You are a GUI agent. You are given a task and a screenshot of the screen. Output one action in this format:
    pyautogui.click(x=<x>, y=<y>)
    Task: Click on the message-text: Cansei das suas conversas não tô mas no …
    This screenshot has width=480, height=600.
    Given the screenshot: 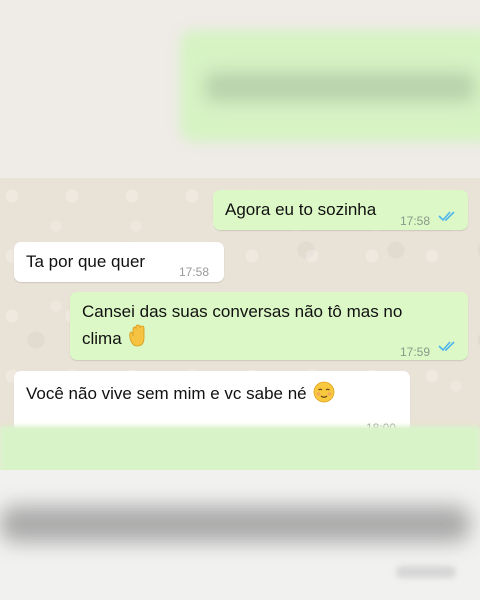 What is the action you would take?
    pyautogui.click(x=242, y=325)
    